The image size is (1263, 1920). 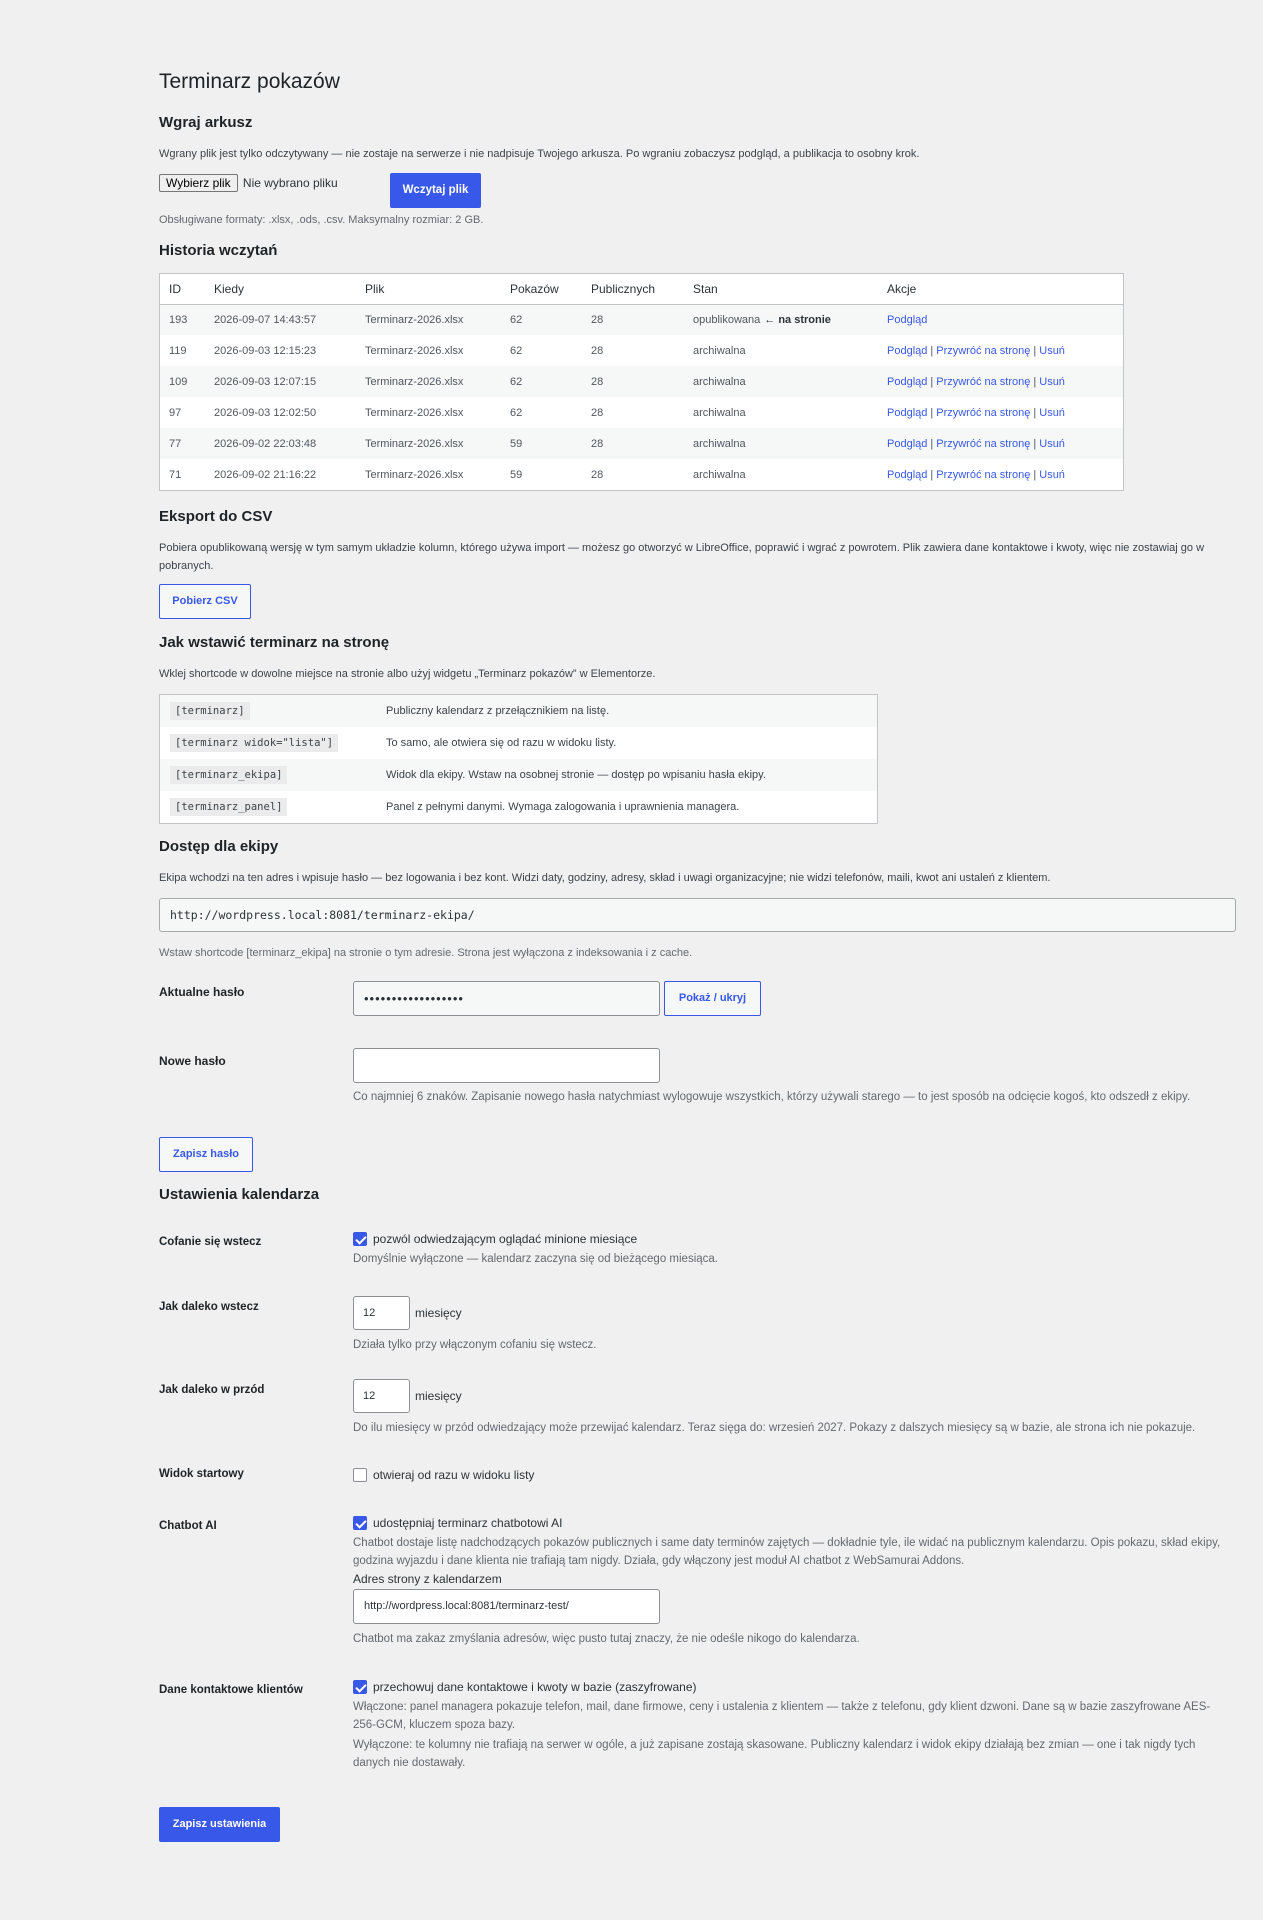 I want to click on file-status: Nie wybrano pliku, so click(x=290, y=183).